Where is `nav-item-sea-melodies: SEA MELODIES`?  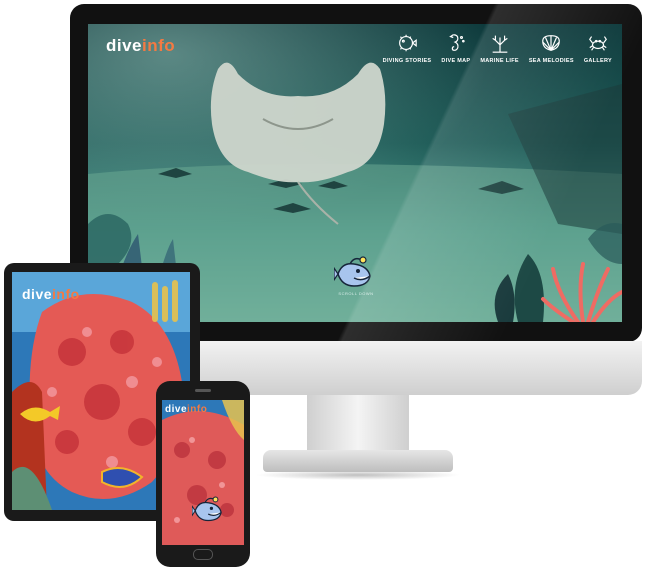 nav-item-sea-melodies: SEA MELODIES is located at coordinates (551, 48).